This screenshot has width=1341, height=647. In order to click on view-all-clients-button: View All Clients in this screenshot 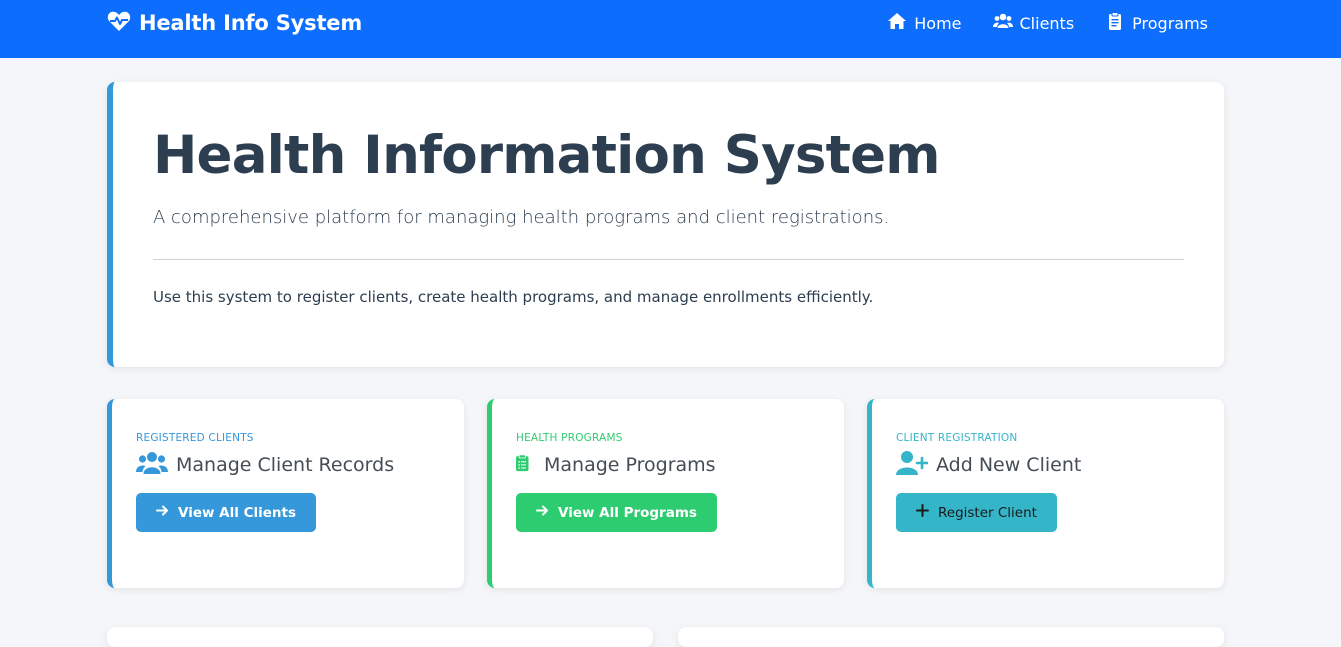, I will do `click(226, 512)`.